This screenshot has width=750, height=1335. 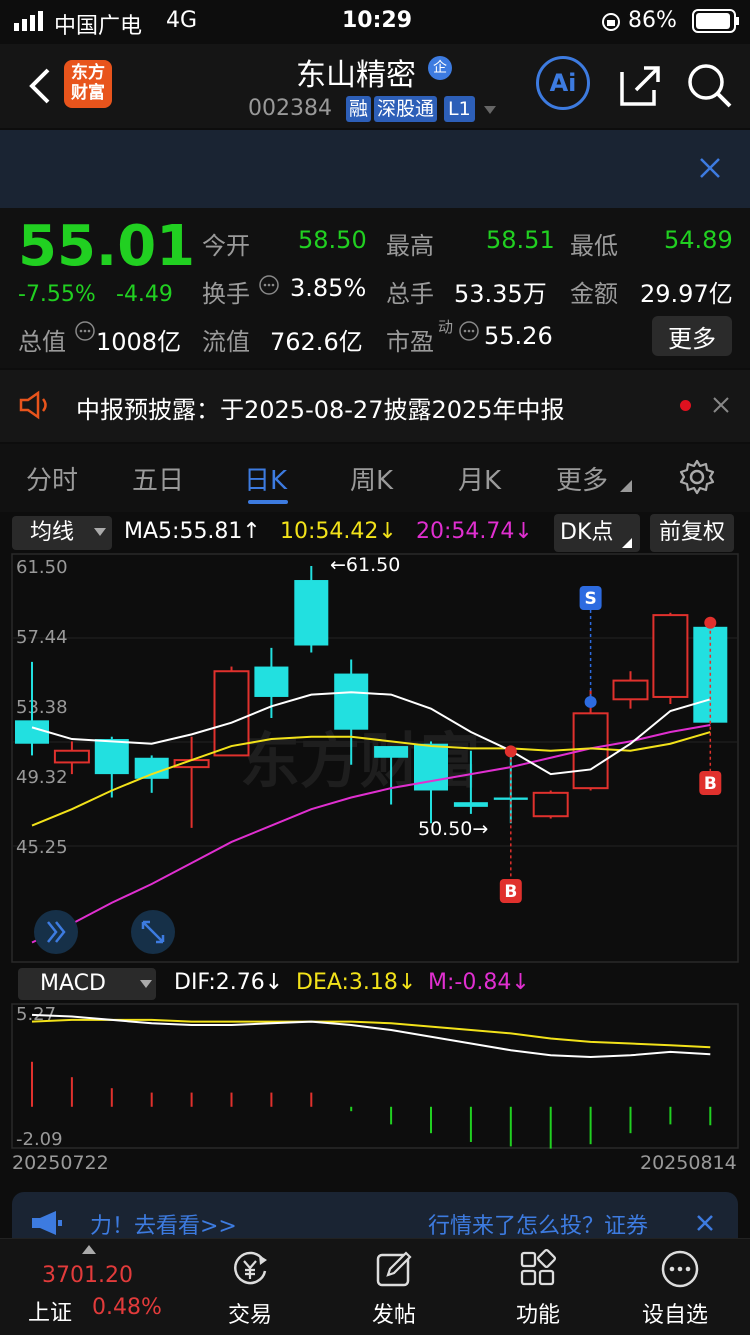 What do you see at coordinates (697, 477) in the screenshot?
I see `gear-icon` at bounding box center [697, 477].